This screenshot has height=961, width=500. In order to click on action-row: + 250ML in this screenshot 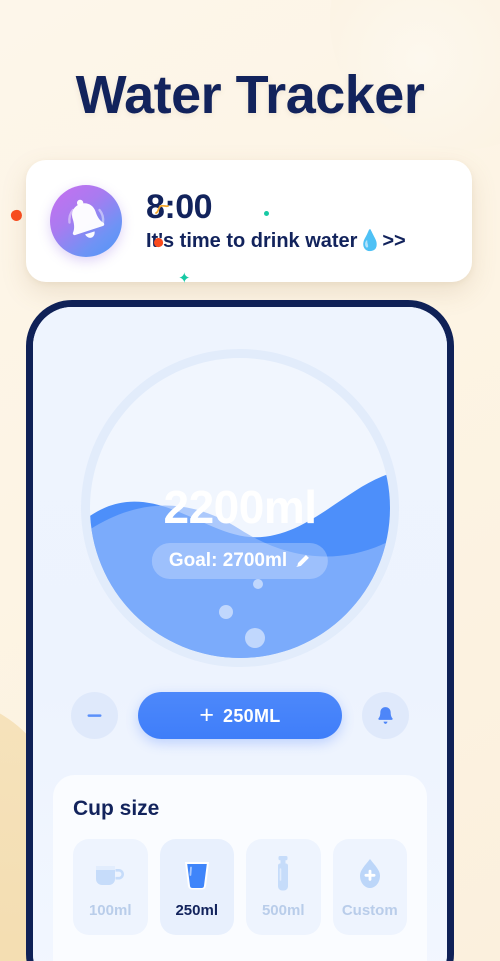, I will do `click(240, 715)`.